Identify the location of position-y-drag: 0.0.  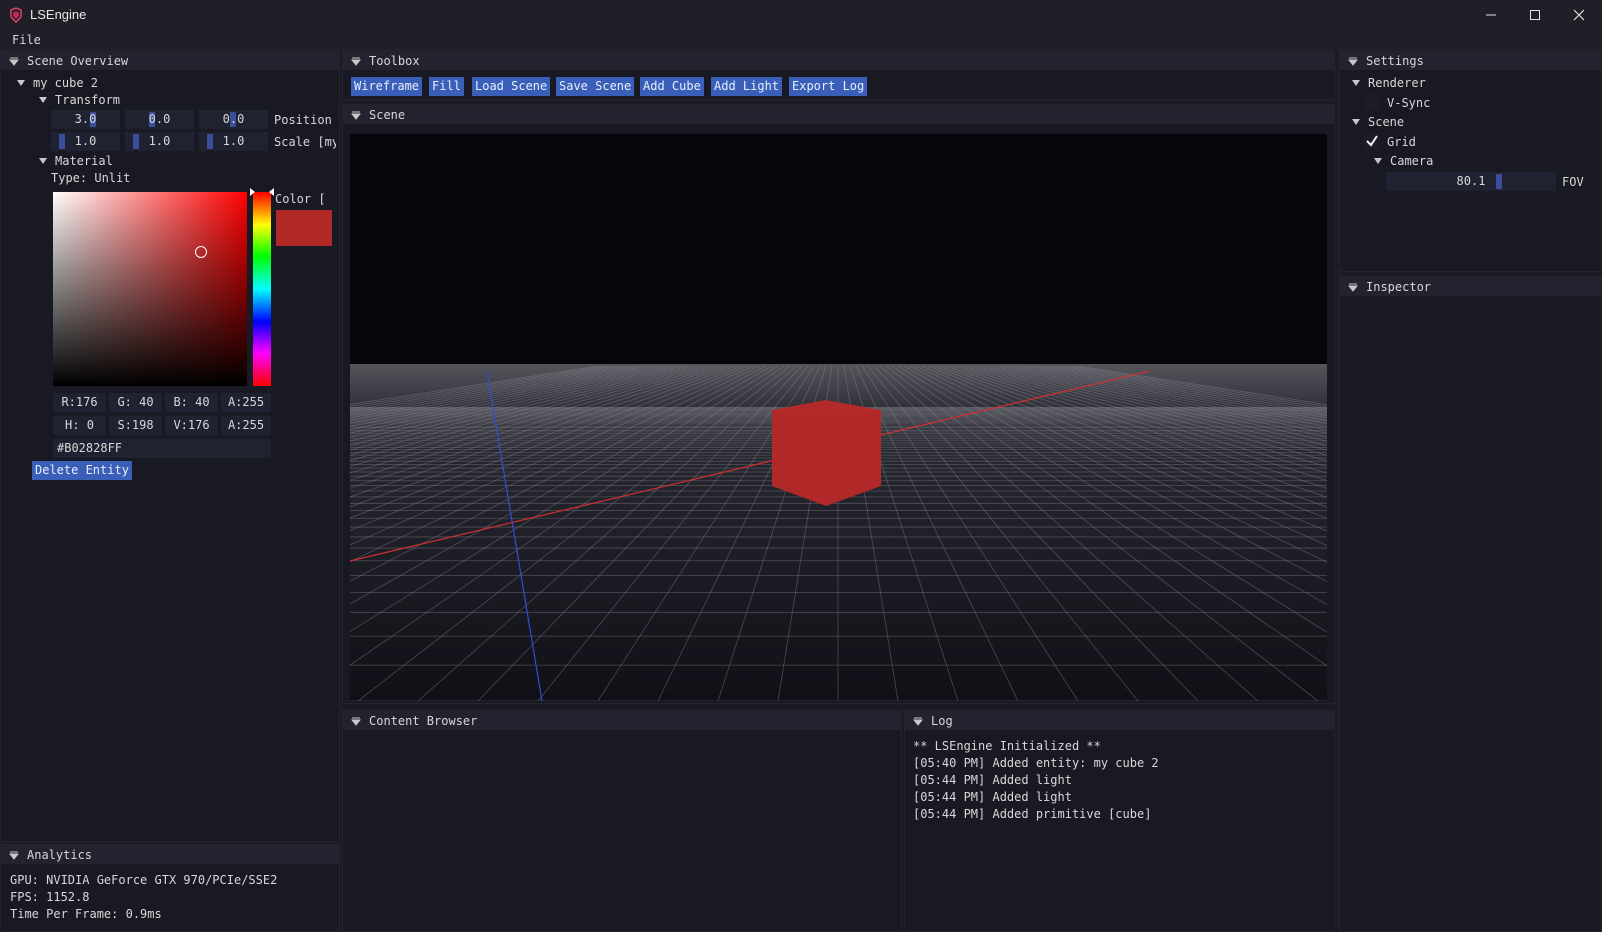
(159, 119).